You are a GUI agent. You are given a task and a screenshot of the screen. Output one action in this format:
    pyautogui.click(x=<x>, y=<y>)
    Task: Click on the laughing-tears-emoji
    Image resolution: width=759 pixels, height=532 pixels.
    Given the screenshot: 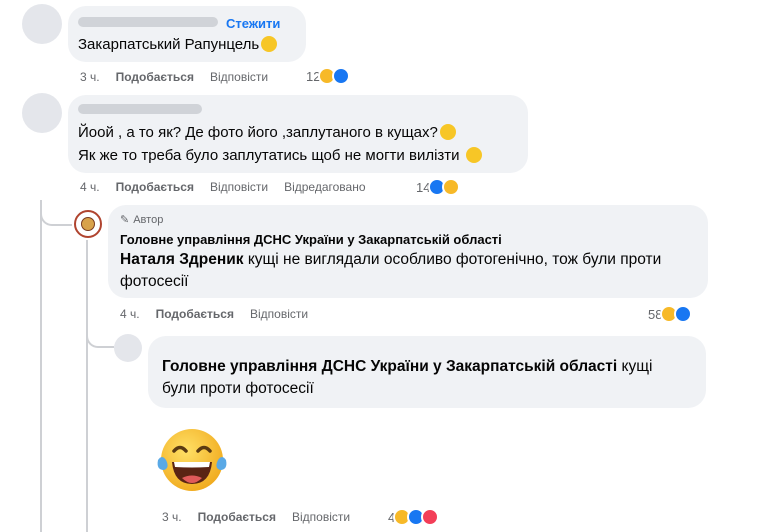 What is the action you would take?
    pyautogui.click(x=192, y=460)
    